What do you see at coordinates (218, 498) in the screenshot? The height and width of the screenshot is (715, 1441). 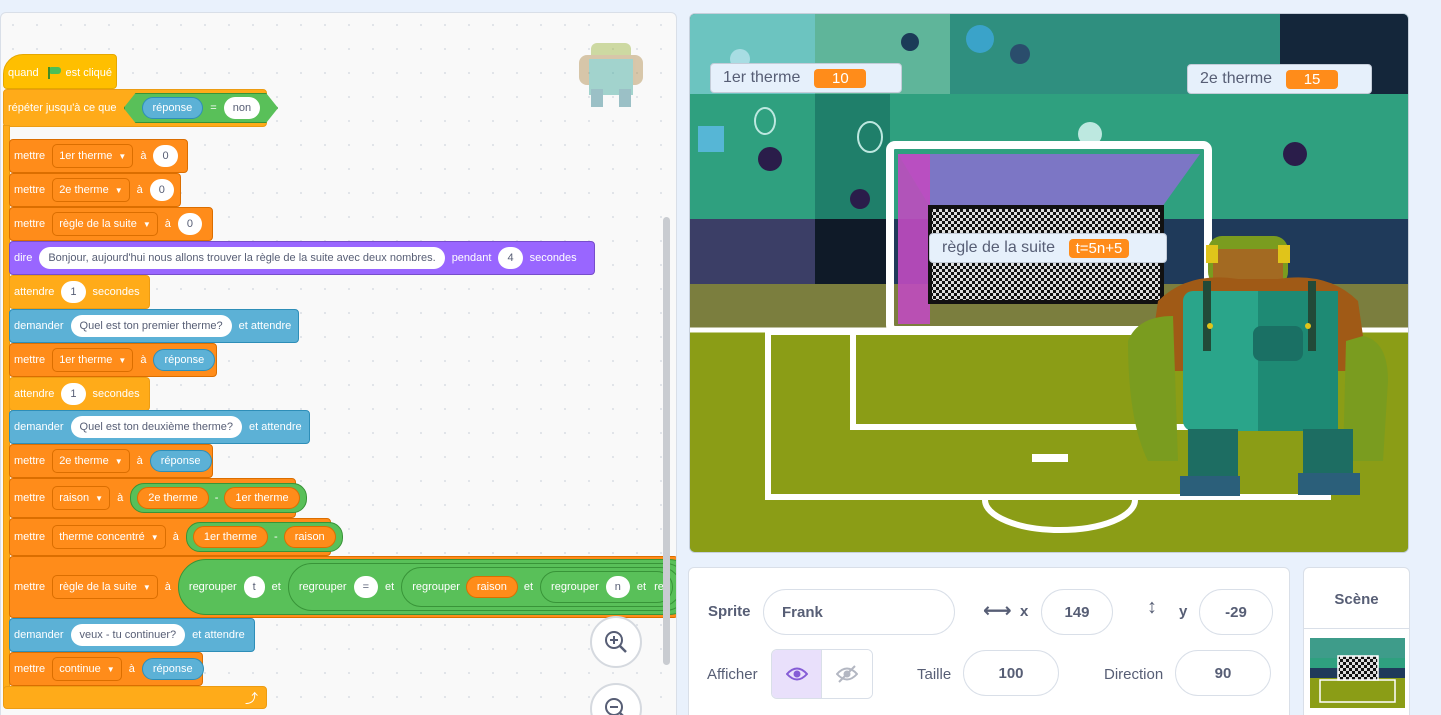 I see `subtract-operator: 2e therme - 1er therme` at bounding box center [218, 498].